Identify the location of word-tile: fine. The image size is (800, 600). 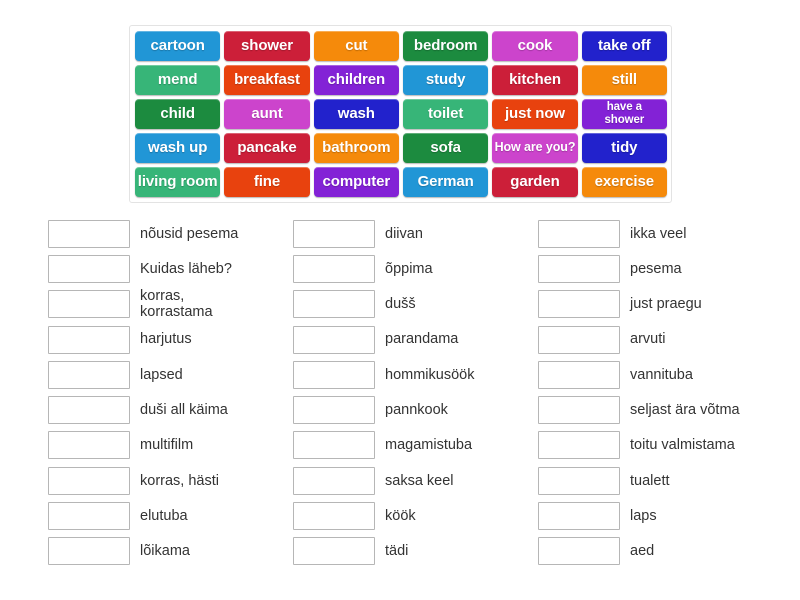
(267, 182).